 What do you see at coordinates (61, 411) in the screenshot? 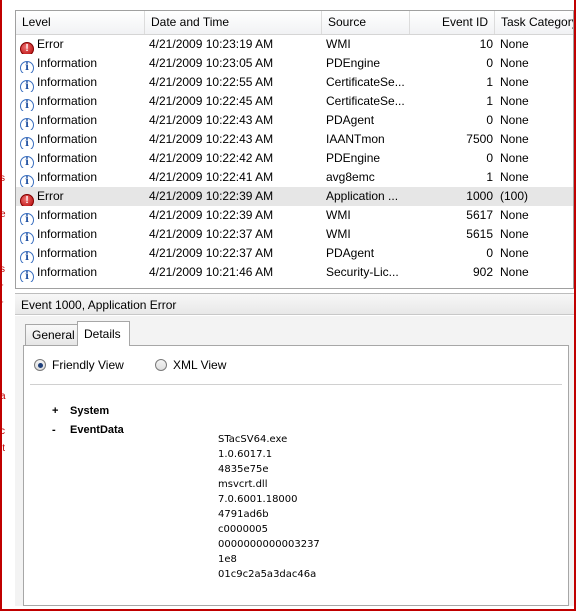
I see `expand-icon: +` at bounding box center [61, 411].